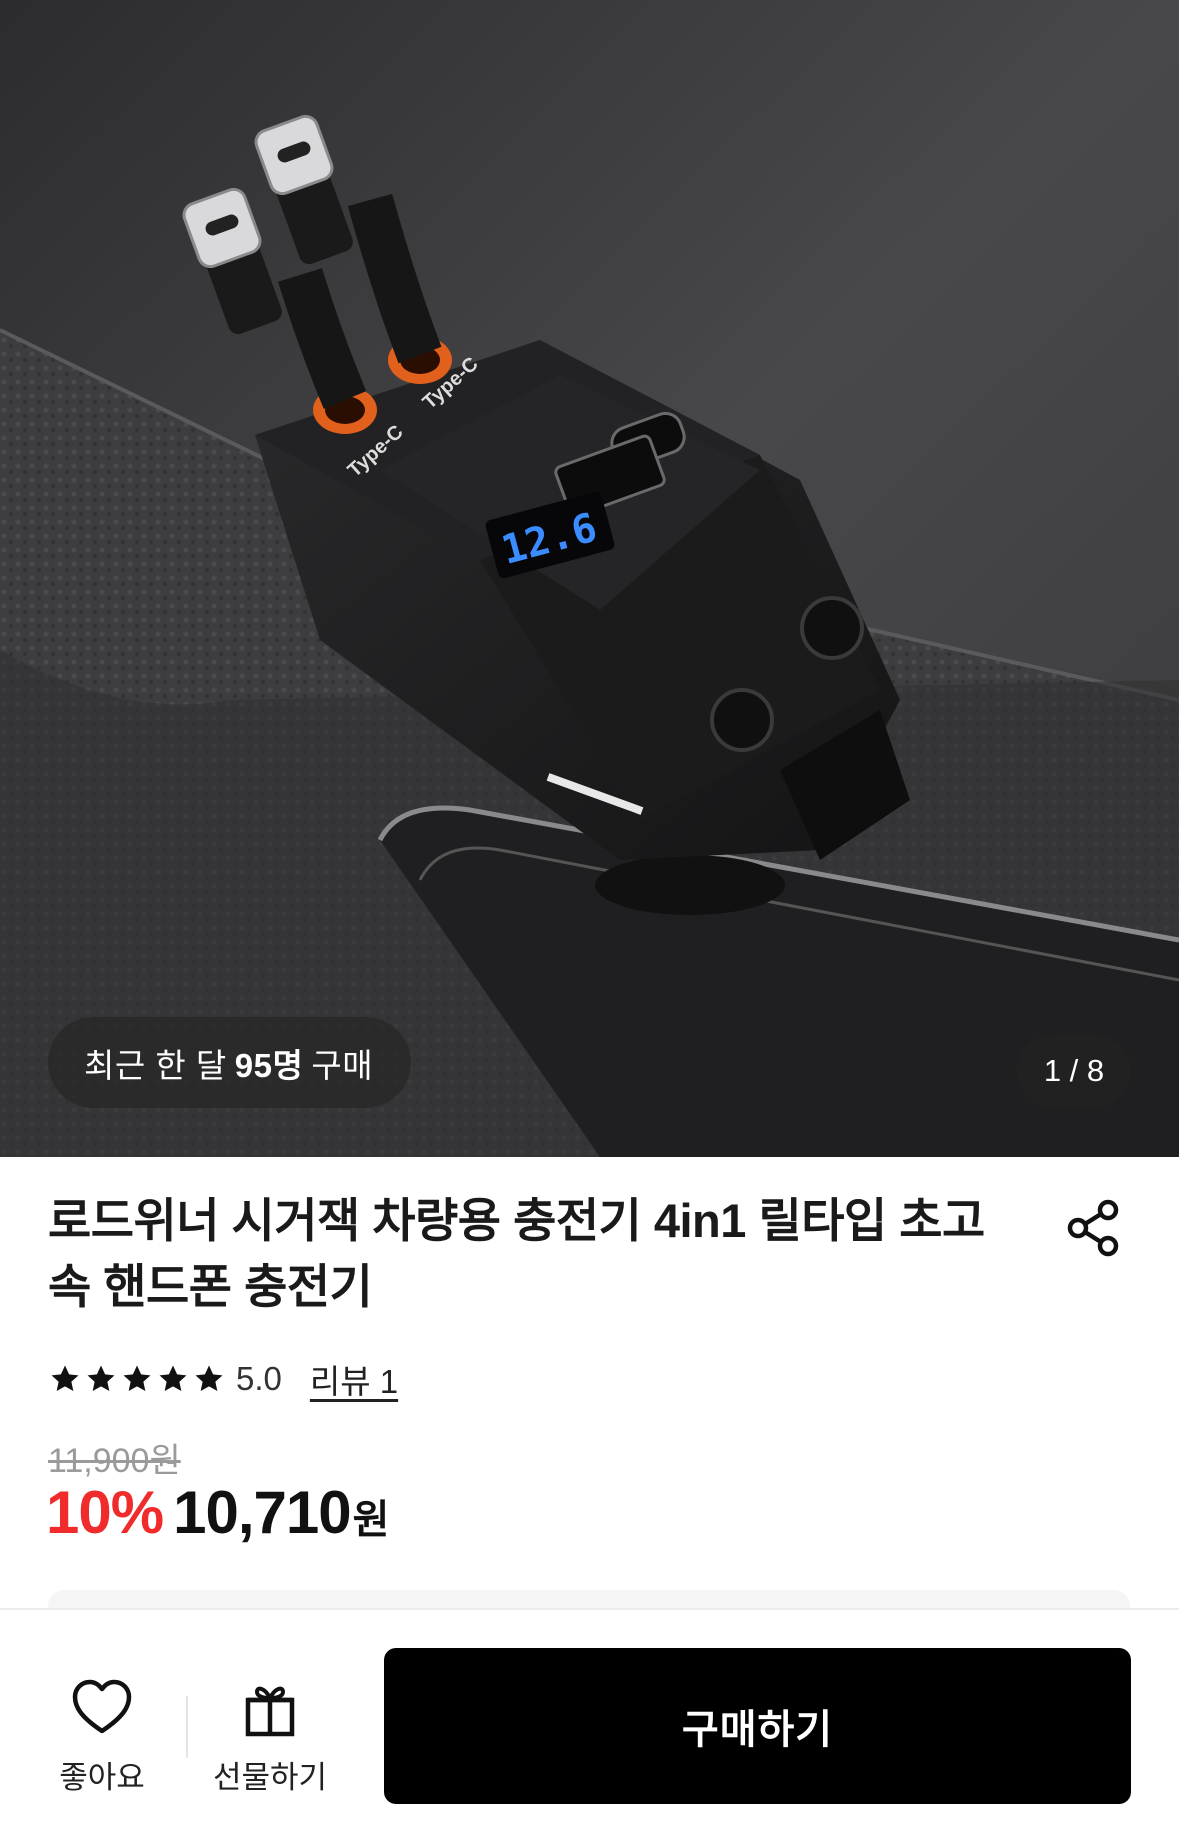  What do you see at coordinates (259, 1378) in the screenshot?
I see `rating-score: 5.0` at bounding box center [259, 1378].